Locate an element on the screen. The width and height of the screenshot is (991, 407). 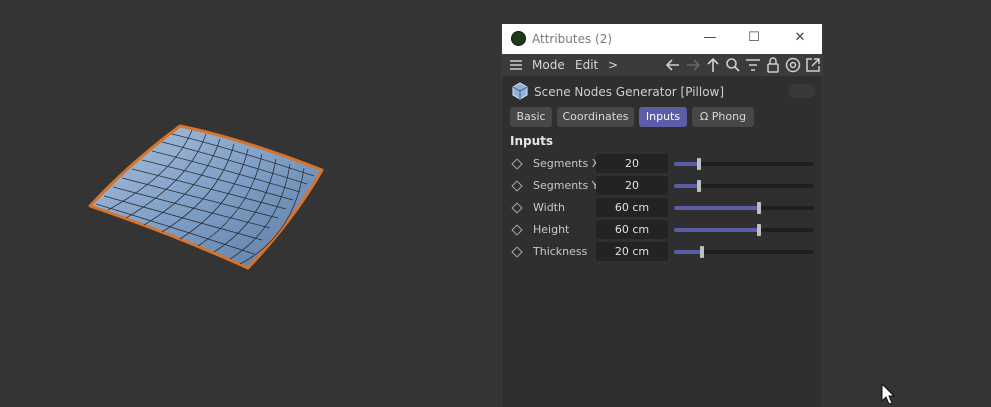
menu-more: > is located at coordinates (613, 65).